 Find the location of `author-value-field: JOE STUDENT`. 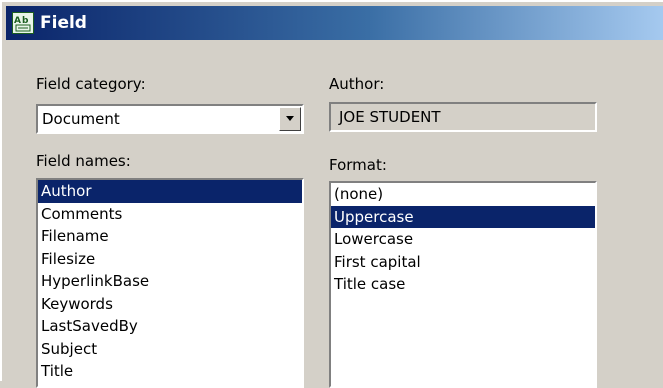

author-value-field: JOE STUDENT is located at coordinates (463, 117).